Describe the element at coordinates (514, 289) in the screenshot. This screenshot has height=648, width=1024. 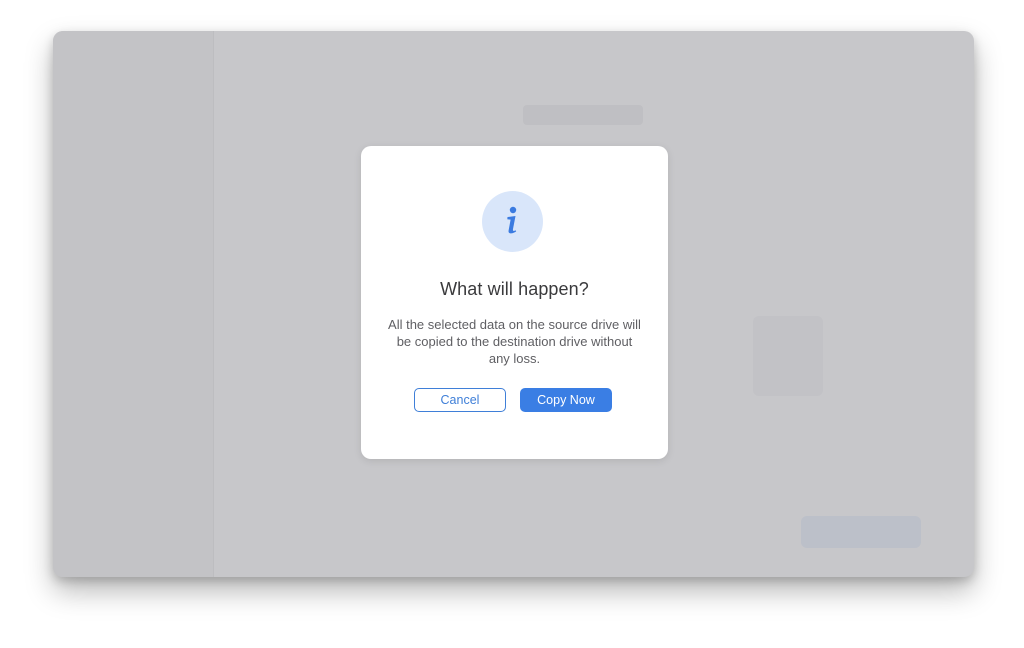
I see `dialog-title: What will happen?` at that location.